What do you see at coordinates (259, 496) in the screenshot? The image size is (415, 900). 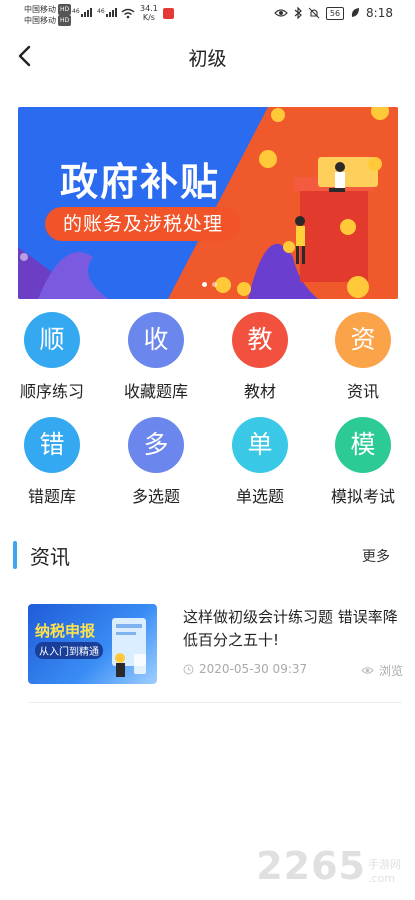 I see `grid-item-label: 单选题` at bounding box center [259, 496].